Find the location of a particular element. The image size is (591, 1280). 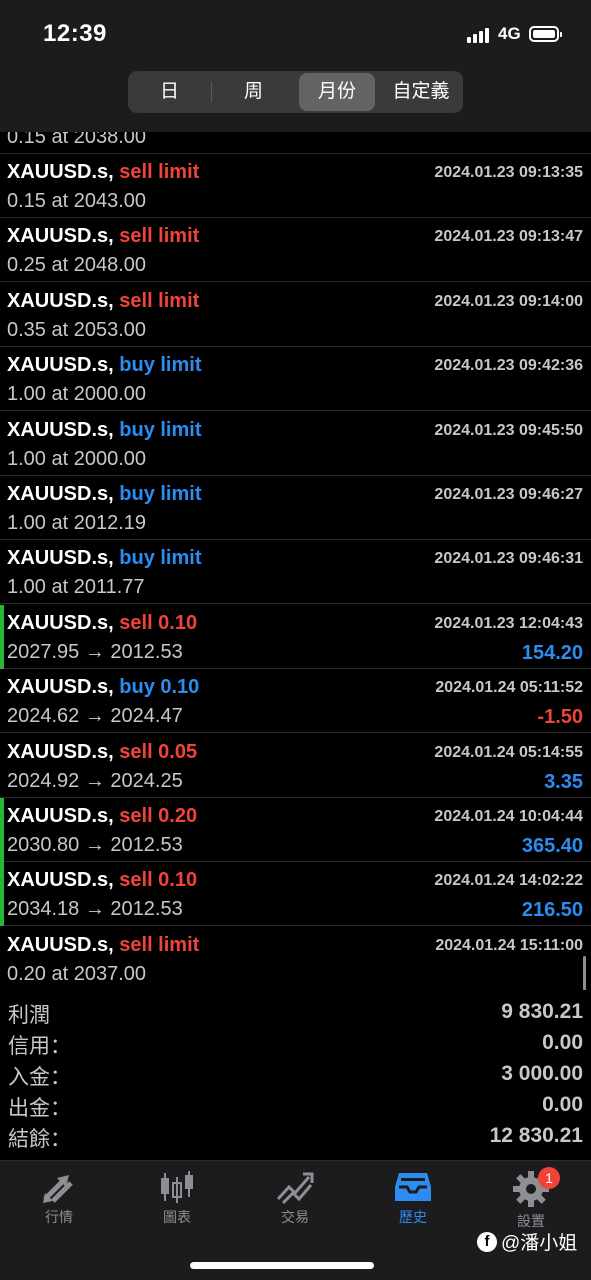

order-time: 2024.01.23 09:42:36 is located at coordinates (508, 366).